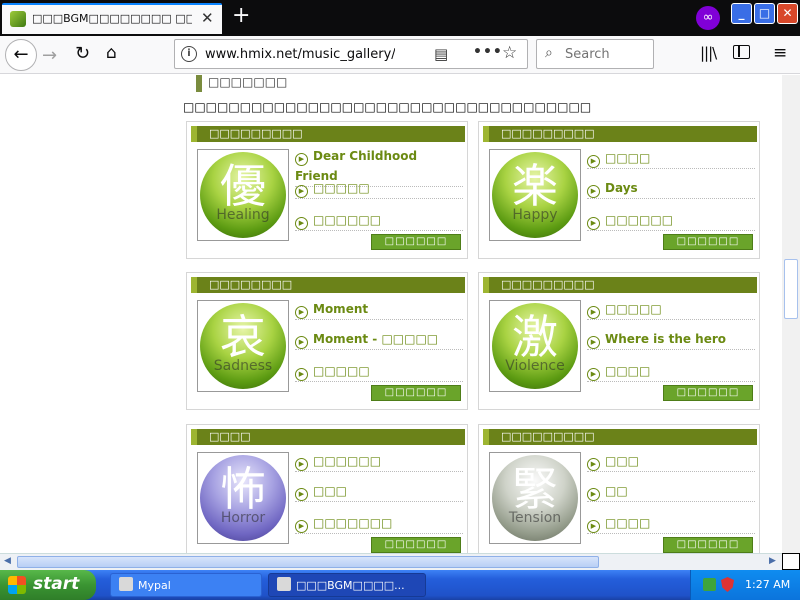  Describe the element at coordinates (186, 585) in the screenshot. I see `taskbar-item-mypal: Mypal` at that location.